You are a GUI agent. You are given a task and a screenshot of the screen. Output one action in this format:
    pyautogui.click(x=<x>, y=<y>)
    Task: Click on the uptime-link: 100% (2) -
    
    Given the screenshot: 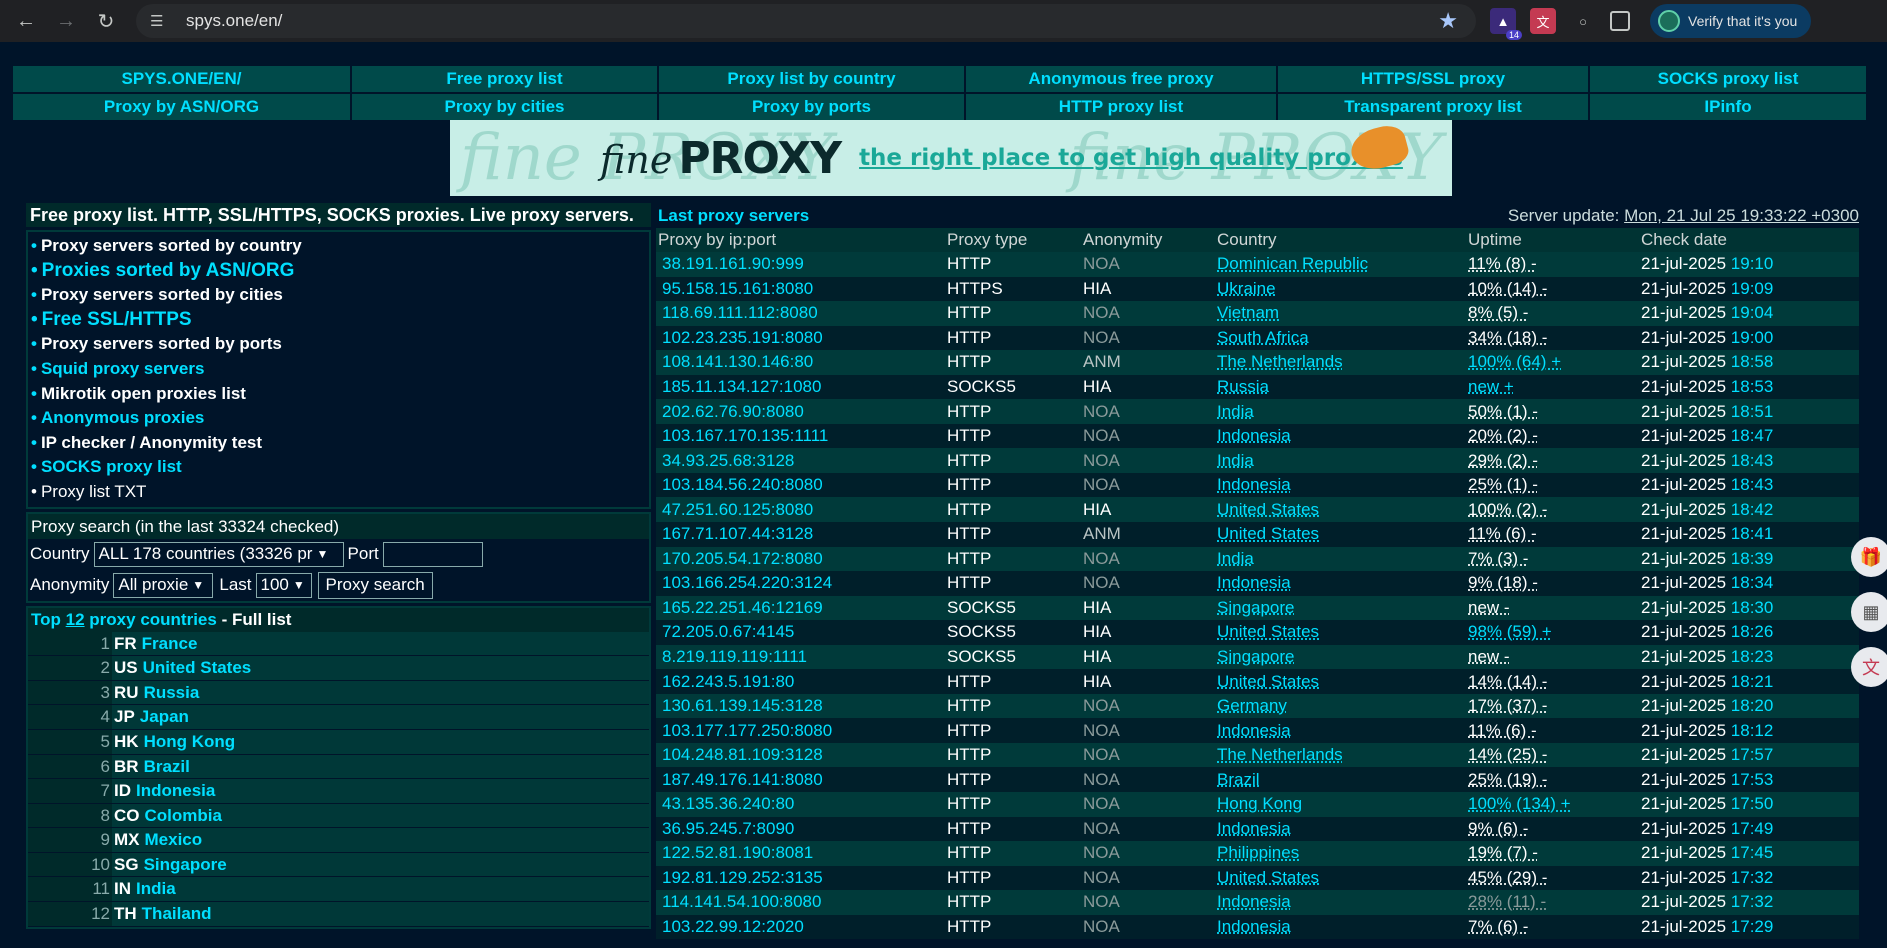 What is the action you would take?
    pyautogui.click(x=1507, y=509)
    